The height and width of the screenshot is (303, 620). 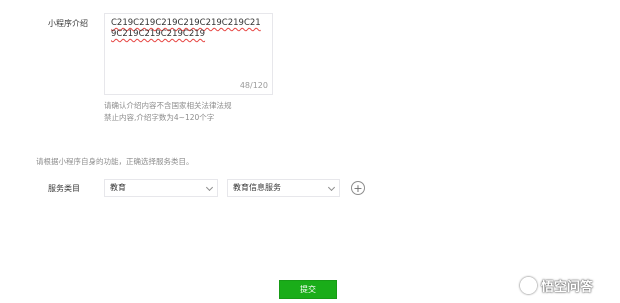 What do you see at coordinates (168, 105) in the screenshot?
I see `intro-hint-line1: 请确认介绍内容不含国家相关法律法规` at bounding box center [168, 105].